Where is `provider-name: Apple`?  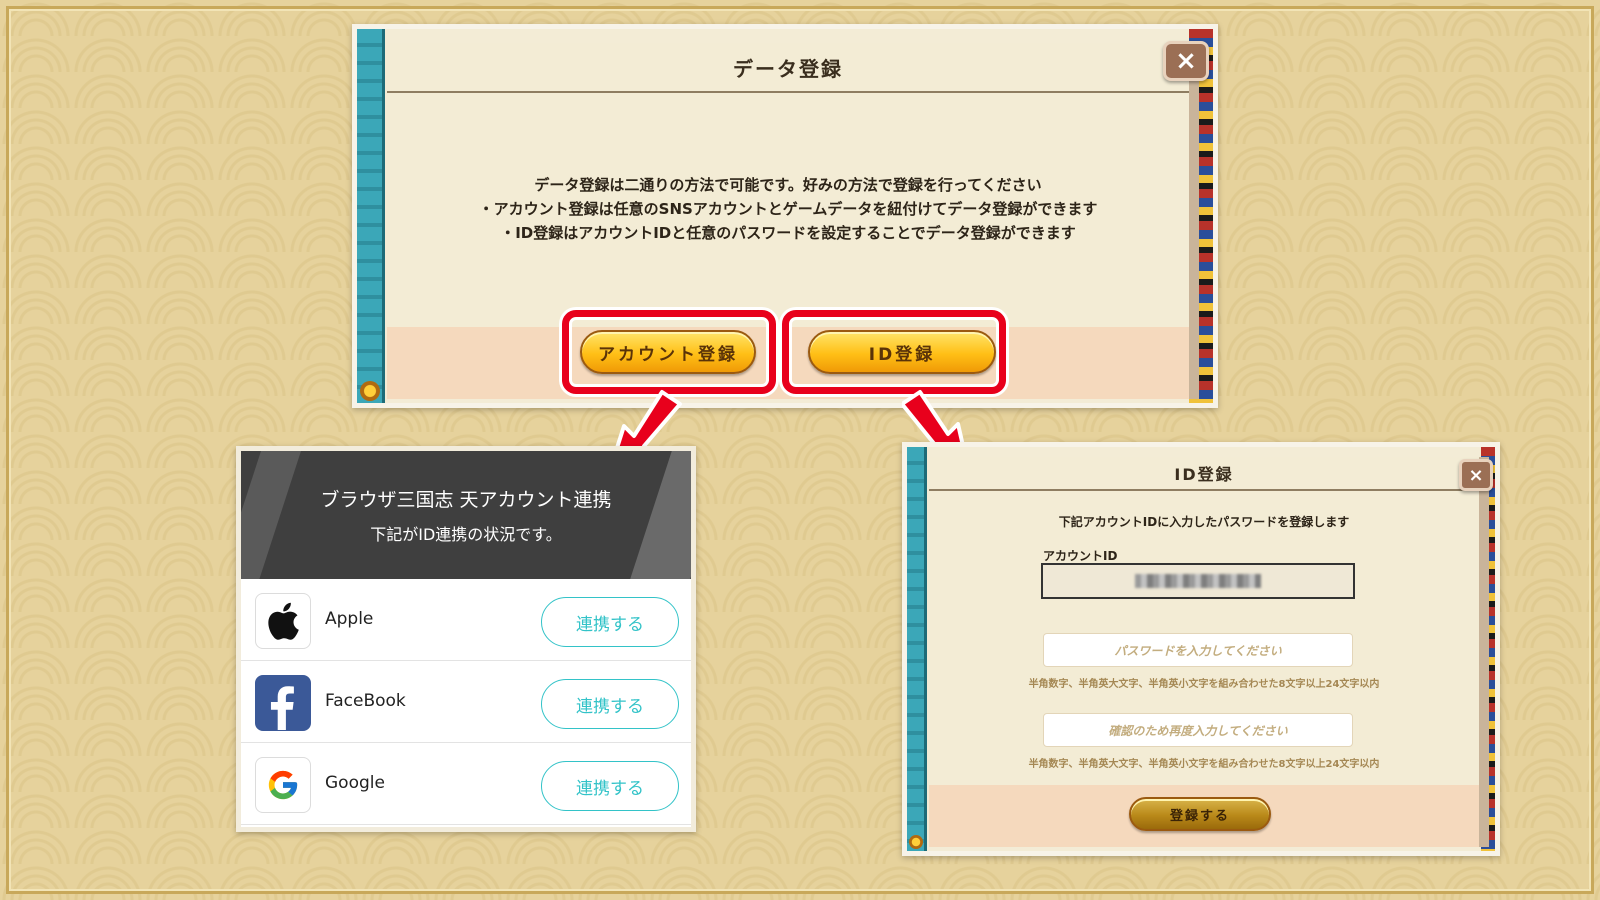
provider-name: Apple is located at coordinates (349, 619).